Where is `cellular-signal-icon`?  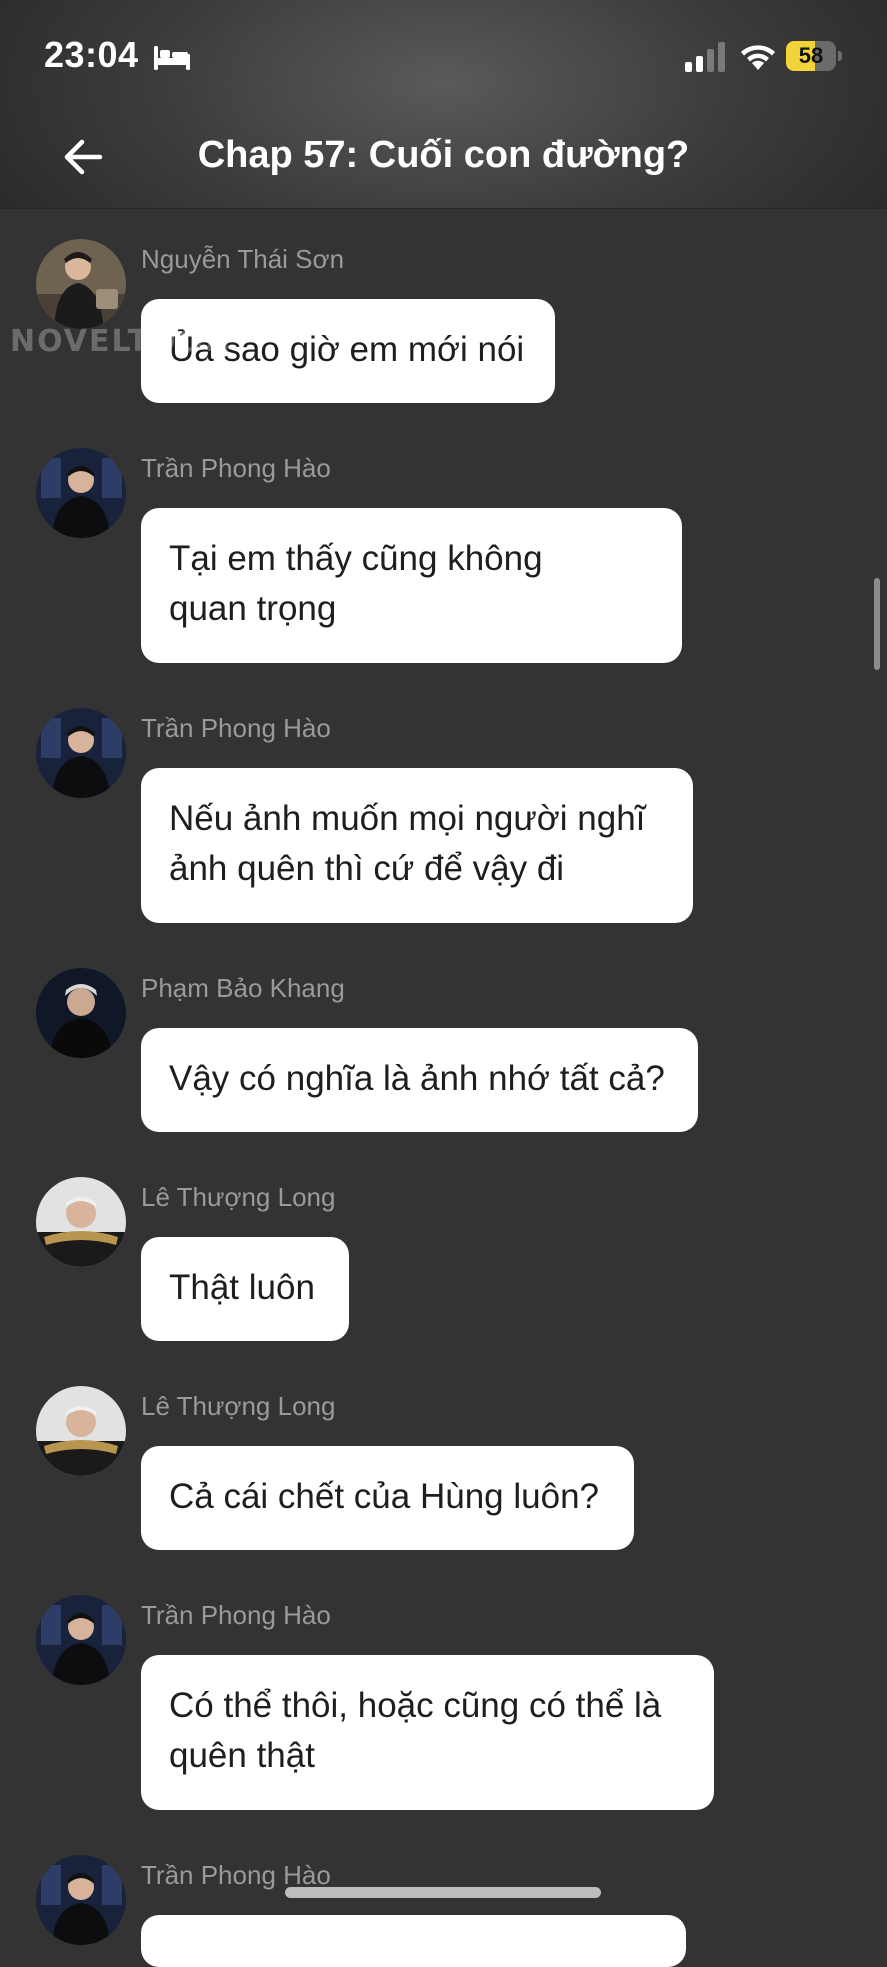
cellular-signal-icon is located at coordinates (705, 57).